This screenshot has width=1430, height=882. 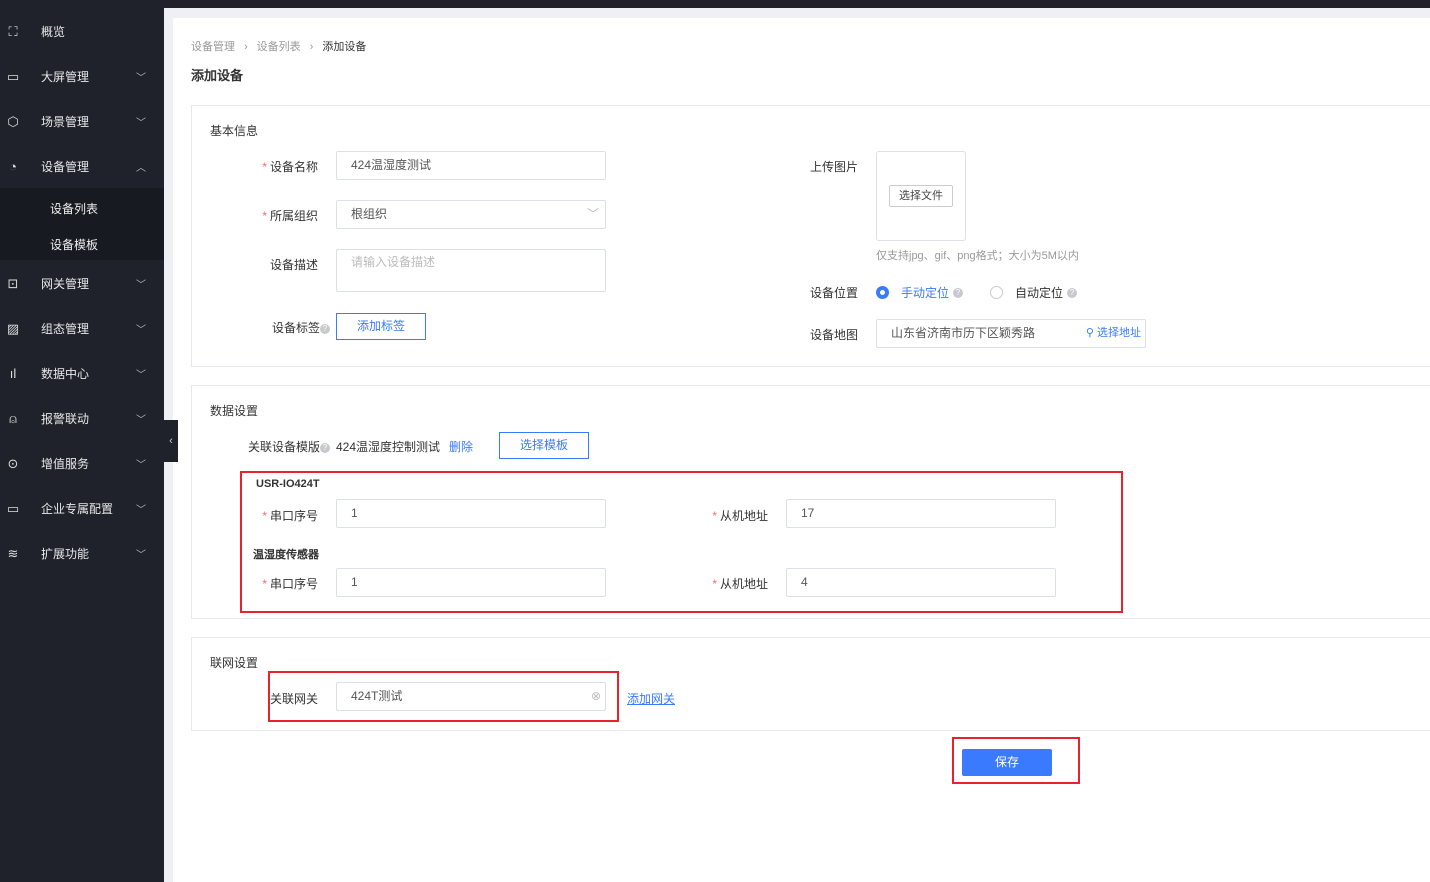 What do you see at coordinates (280, 327) in the screenshot?
I see `tag-label: 设备标签?` at bounding box center [280, 327].